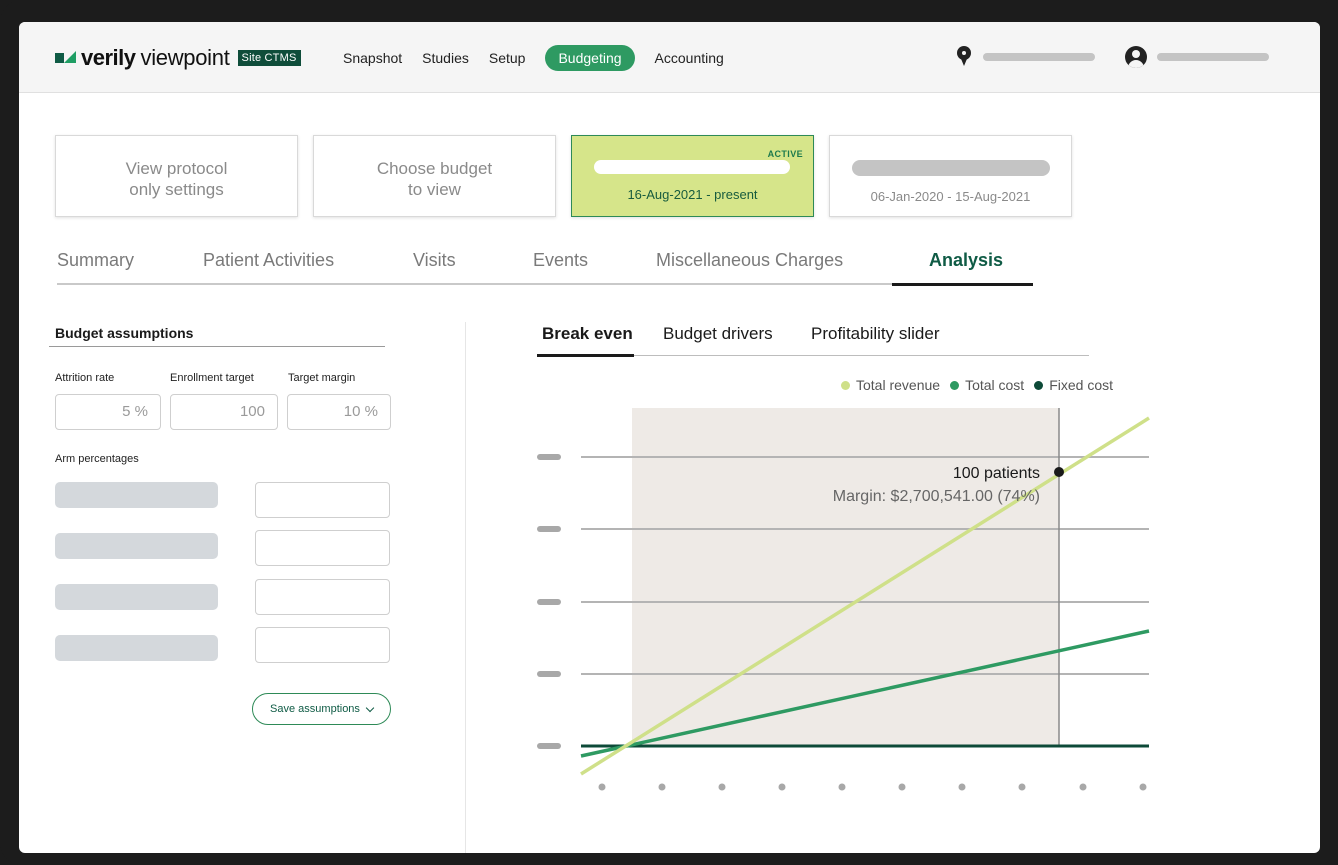  I want to click on annotation-margin: Margin: $2,700,541.00 (74%), so click(936, 496).